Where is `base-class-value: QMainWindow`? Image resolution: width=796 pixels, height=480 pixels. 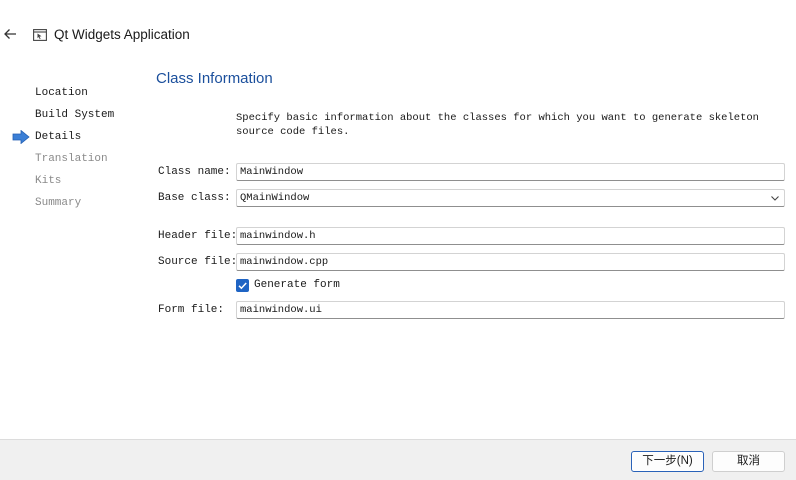 base-class-value: QMainWindow is located at coordinates (275, 198).